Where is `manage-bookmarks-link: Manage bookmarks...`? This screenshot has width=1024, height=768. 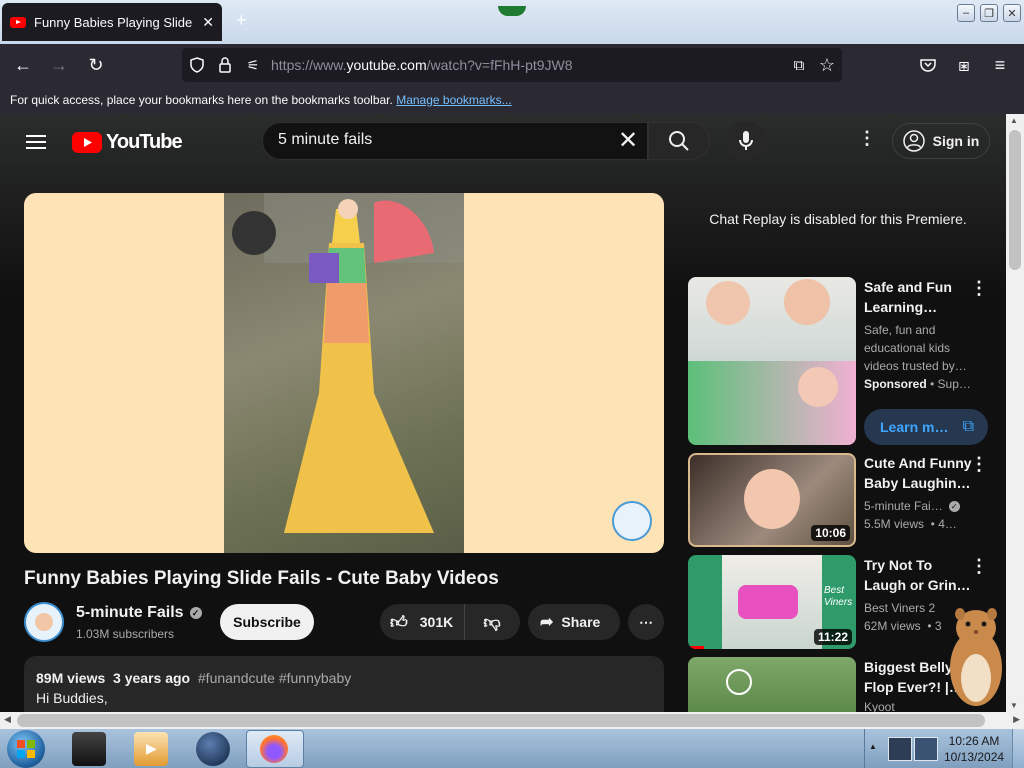
manage-bookmarks-link: Manage bookmarks... is located at coordinates (453, 100).